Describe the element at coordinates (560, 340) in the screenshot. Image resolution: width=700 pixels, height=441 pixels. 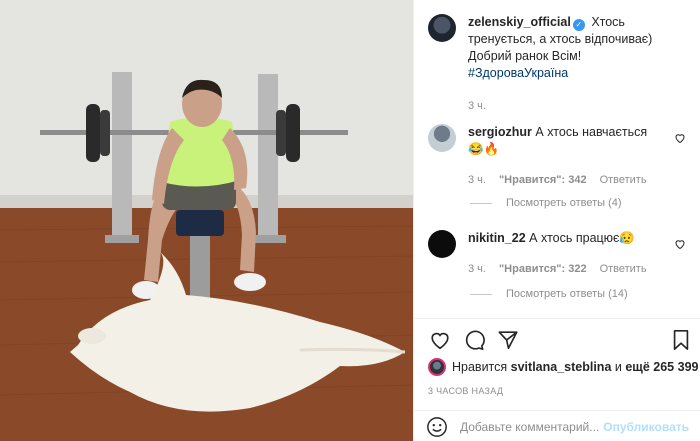
I see `post-actions` at that location.